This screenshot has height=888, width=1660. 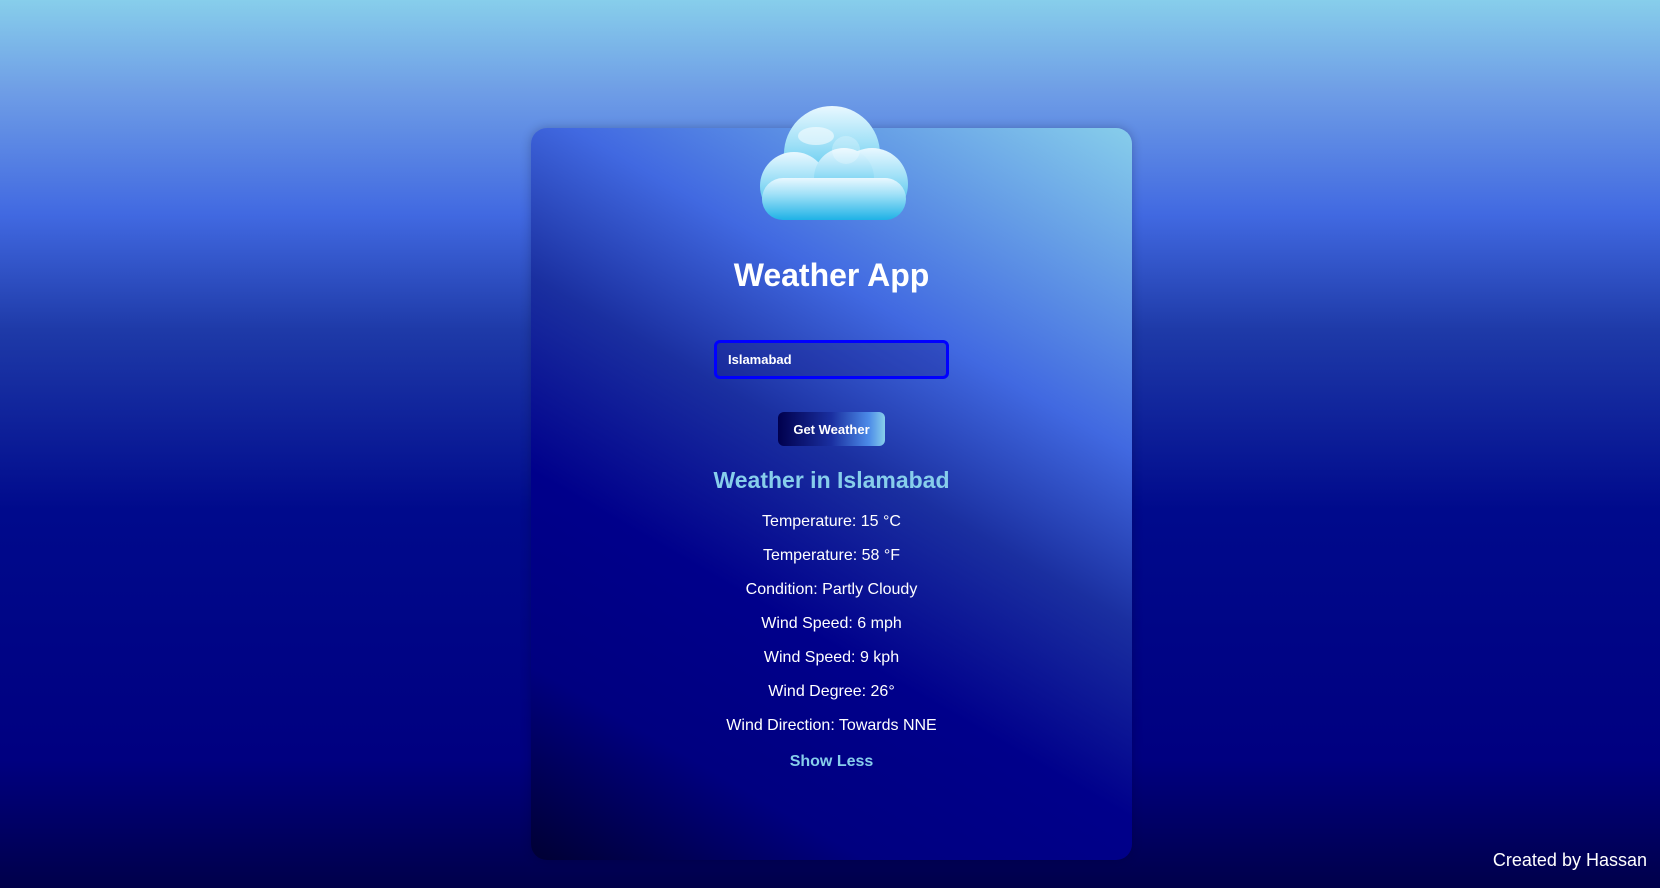 I want to click on moon-cloud-icon, so click(x=832, y=128).